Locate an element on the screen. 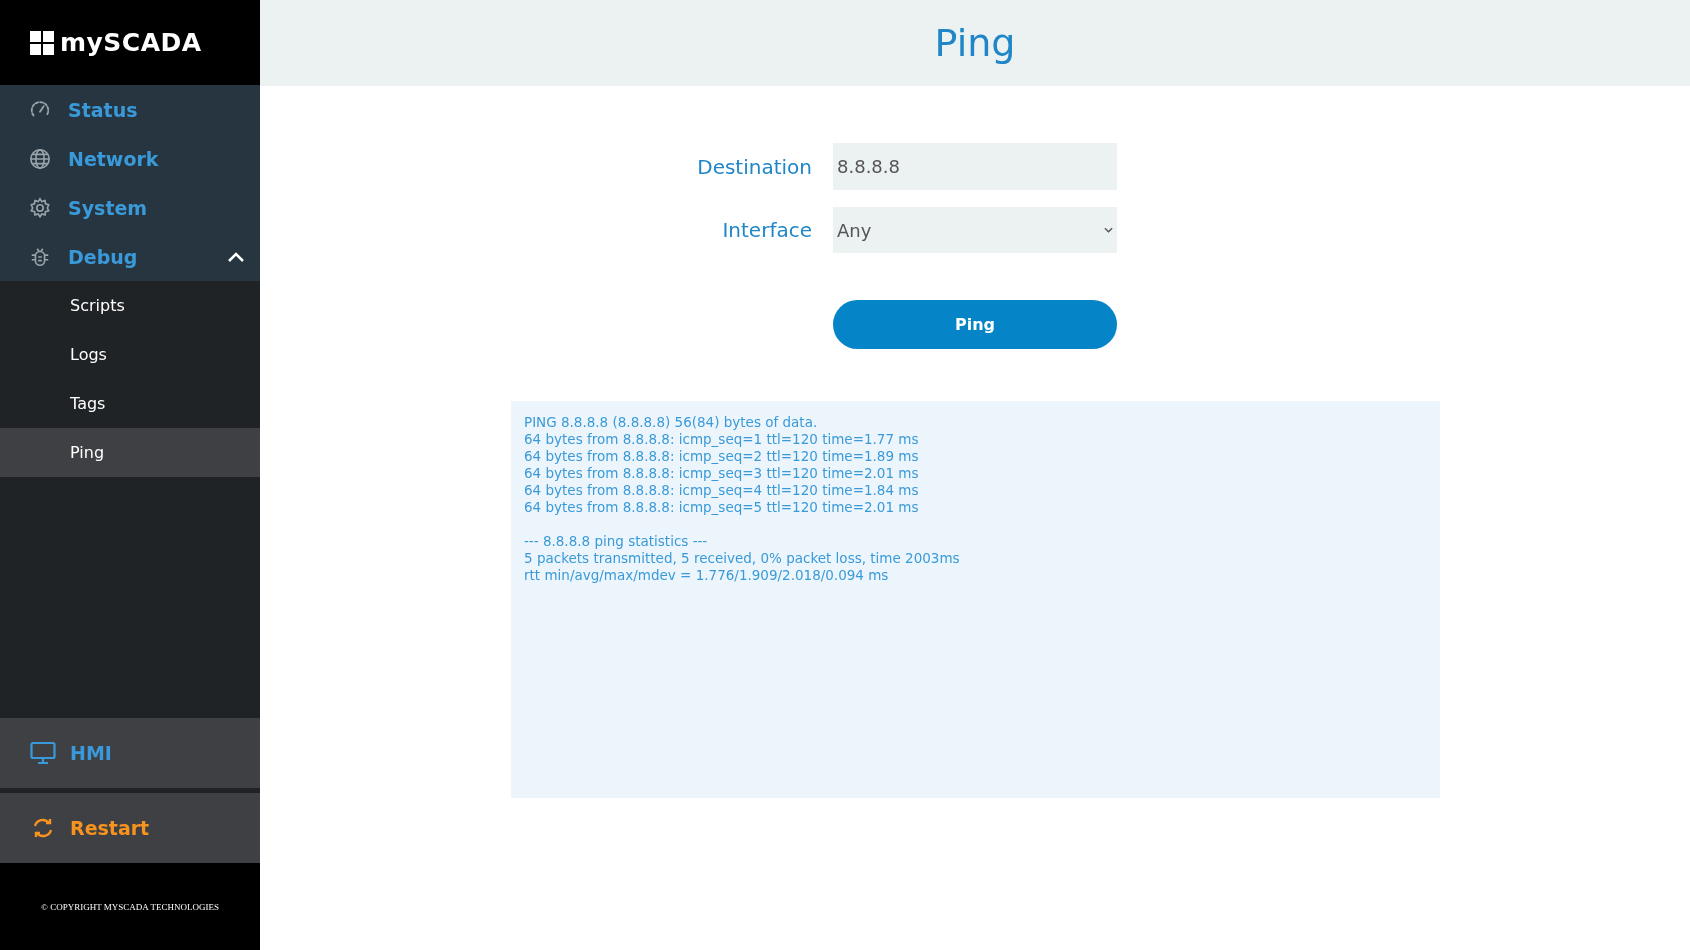  output-line: 64 bytes from 8.8.8.8: icmp_seq=5 ttl=120 time=2.01 ms is located at coordinates (722, 507).